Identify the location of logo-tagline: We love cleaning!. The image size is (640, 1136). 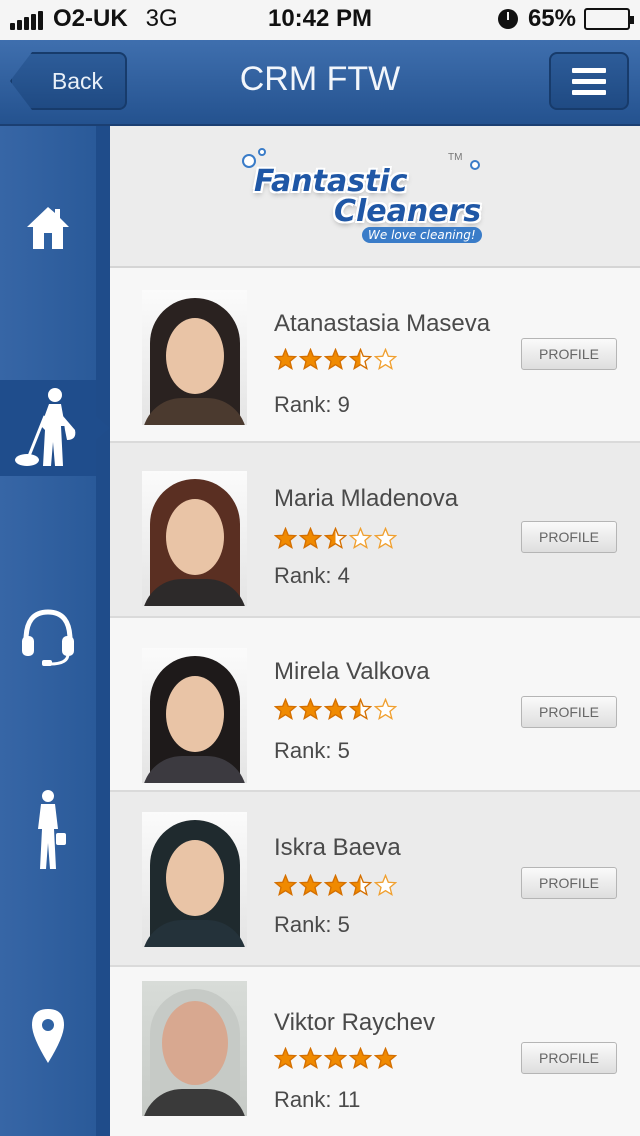
(422, 235).